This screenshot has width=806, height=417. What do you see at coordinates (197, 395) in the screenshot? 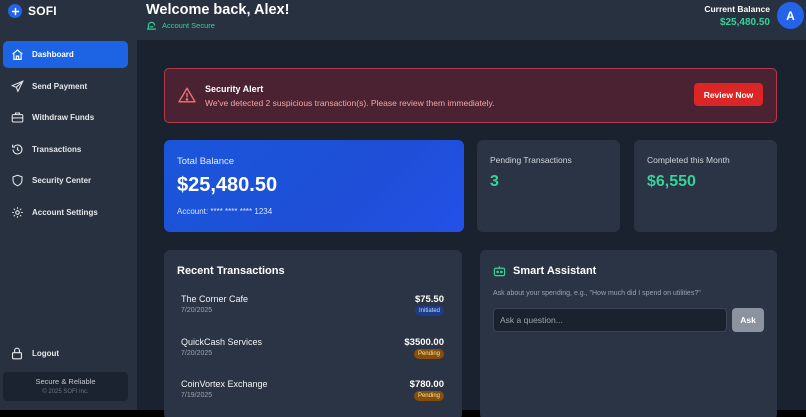
I see `transaction-date: 7/19/2025` at bounding box center [197, 395].